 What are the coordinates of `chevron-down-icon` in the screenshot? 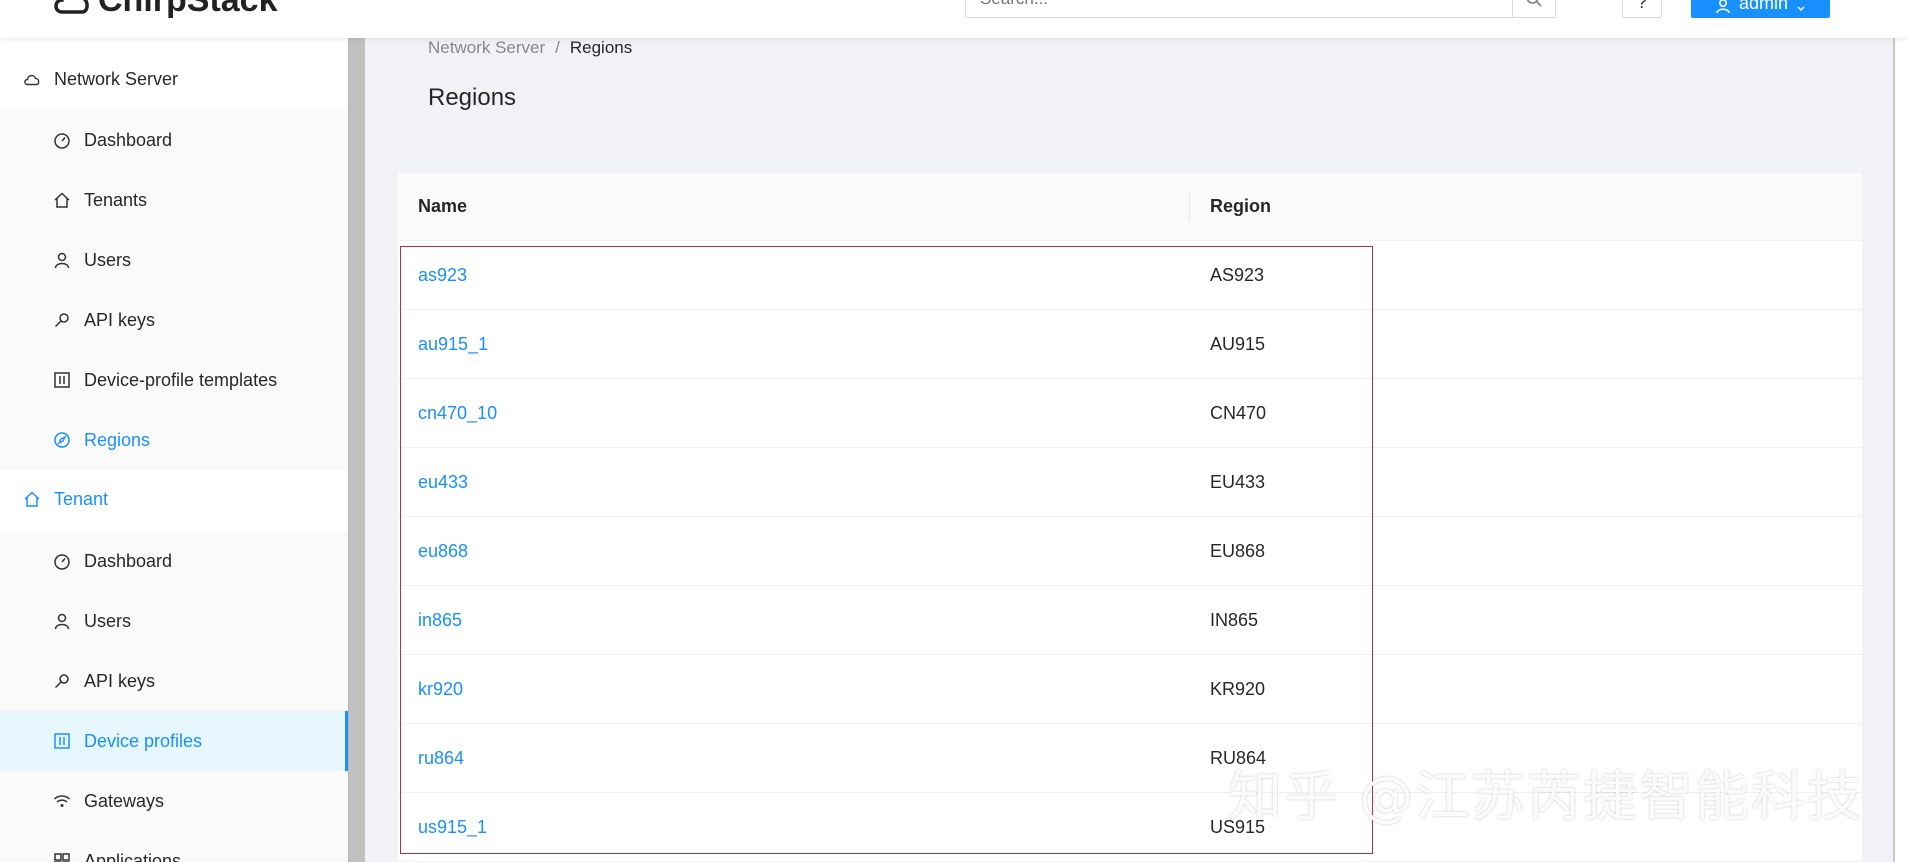 It's located at (1801, 9).